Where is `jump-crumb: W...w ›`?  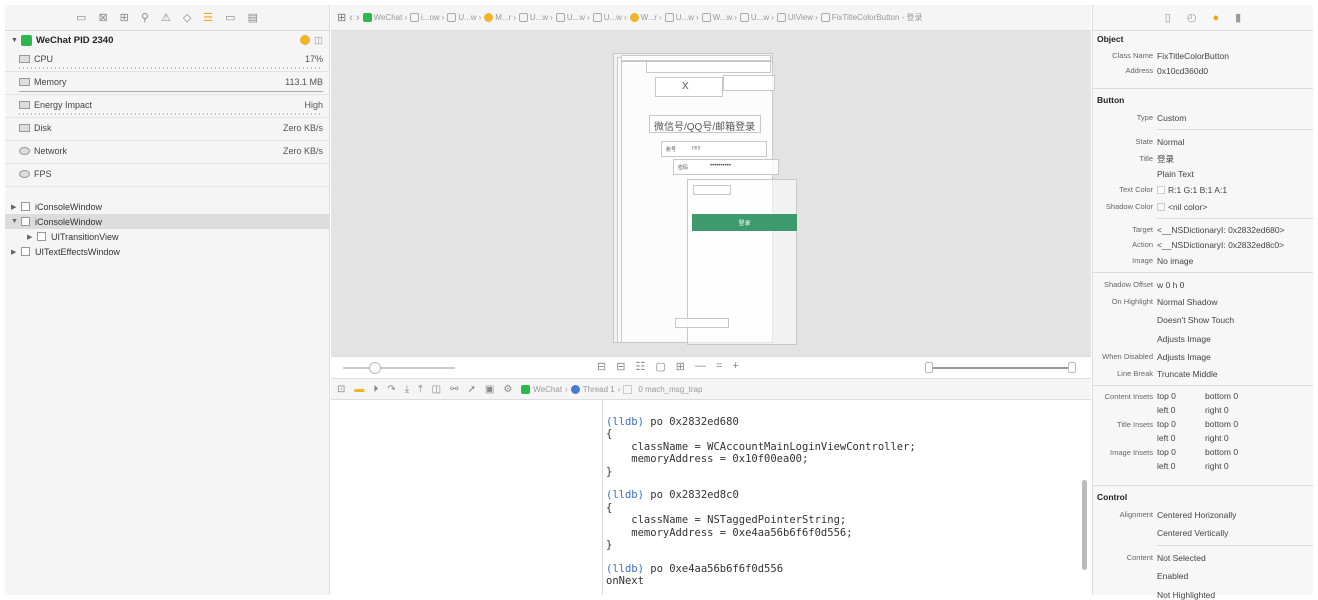 jump-crumb: W...w › is located at coordinates (719, 17).